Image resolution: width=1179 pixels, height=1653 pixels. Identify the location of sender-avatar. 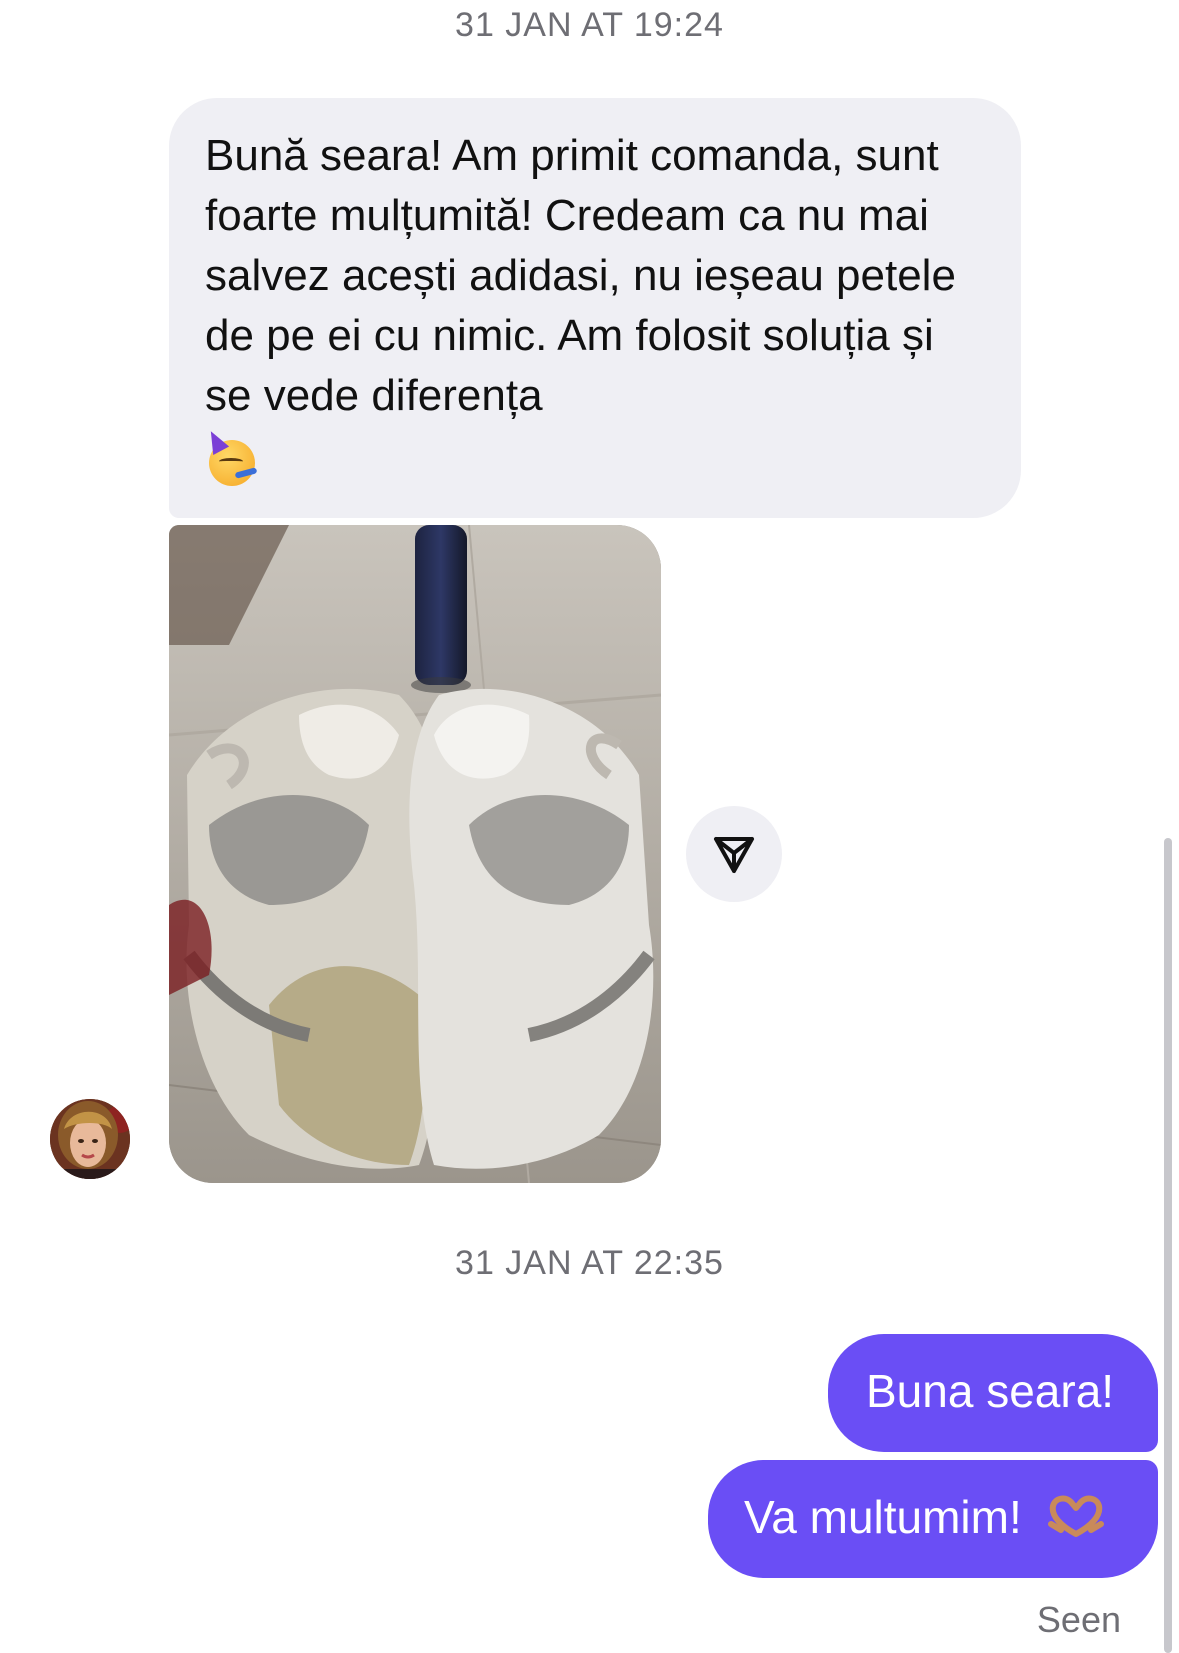
(90, 1139).